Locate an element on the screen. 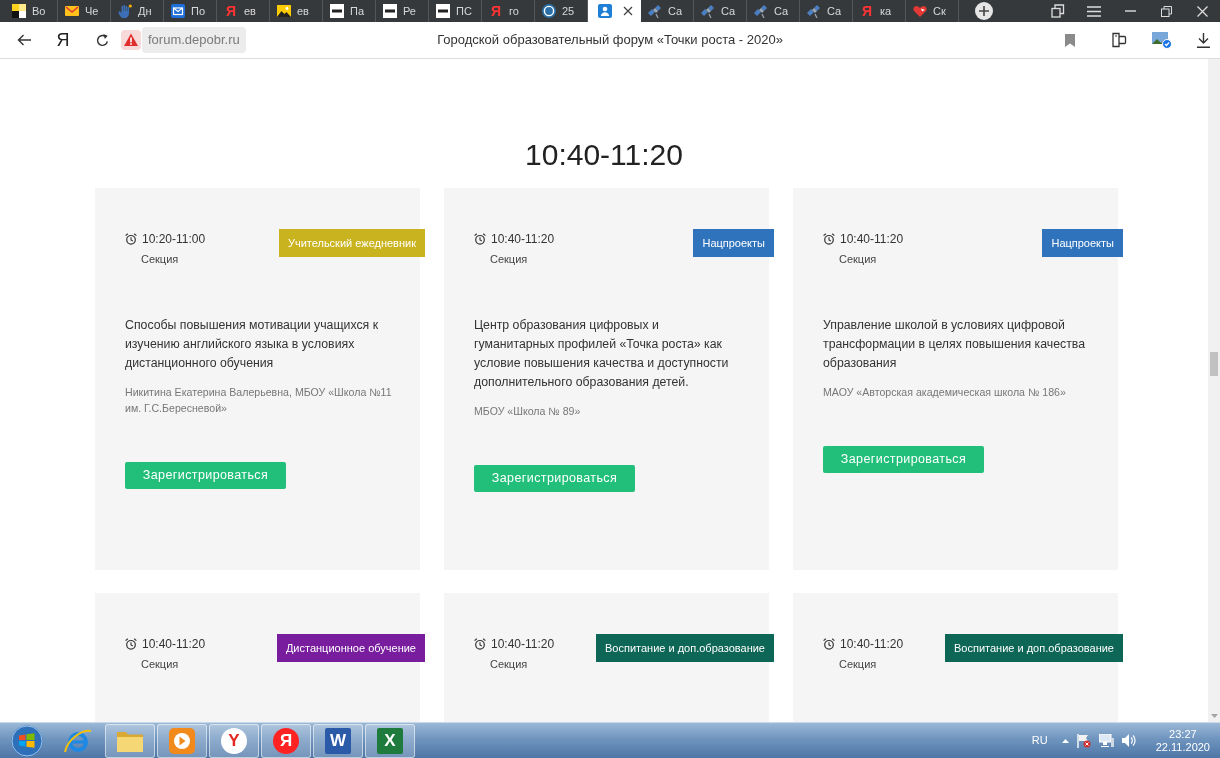 The image size is (1220, 758). plus-icon is located at coordinates (984, 11).